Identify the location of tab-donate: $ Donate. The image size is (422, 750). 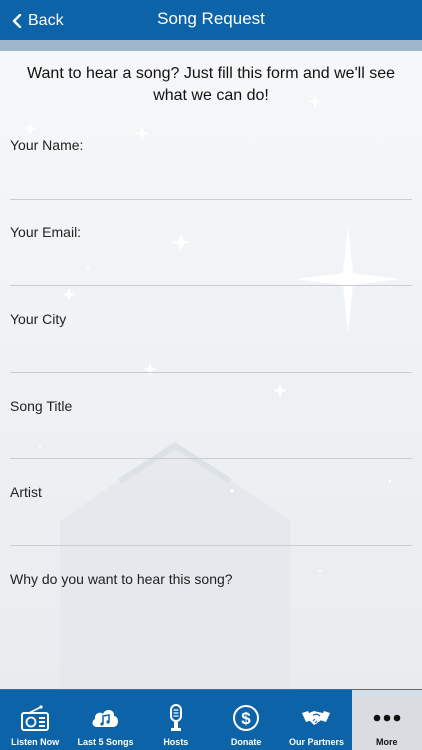
(246, 720).